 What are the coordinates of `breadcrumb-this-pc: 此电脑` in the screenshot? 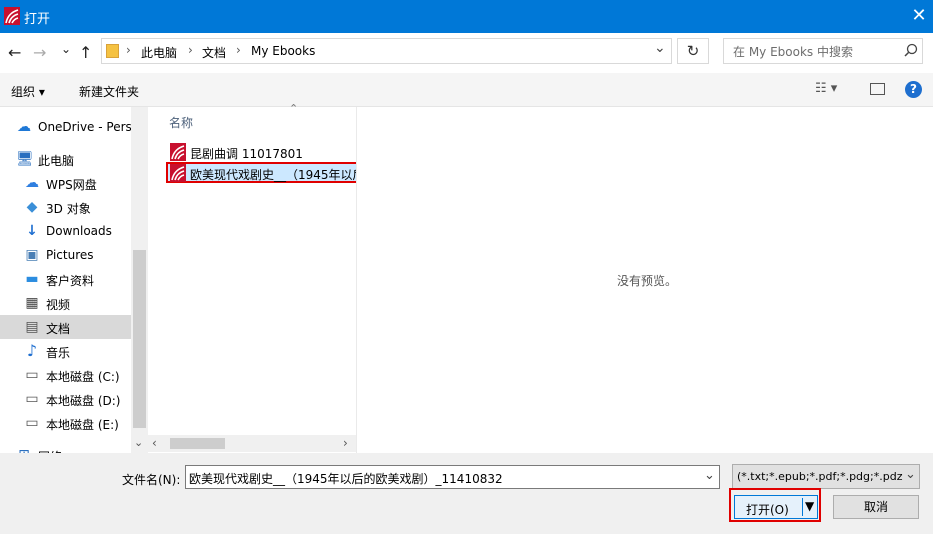 It's located at (159, 52).